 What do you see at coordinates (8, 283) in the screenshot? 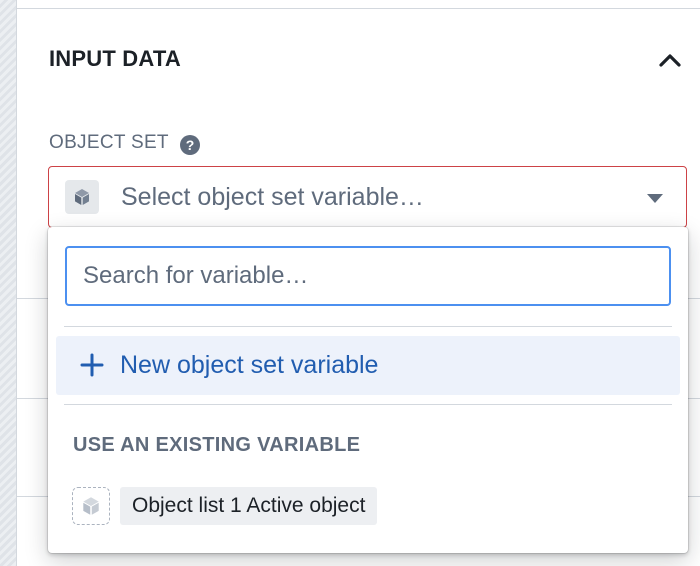
I see `left-rail` at bounding box center [8, 283].